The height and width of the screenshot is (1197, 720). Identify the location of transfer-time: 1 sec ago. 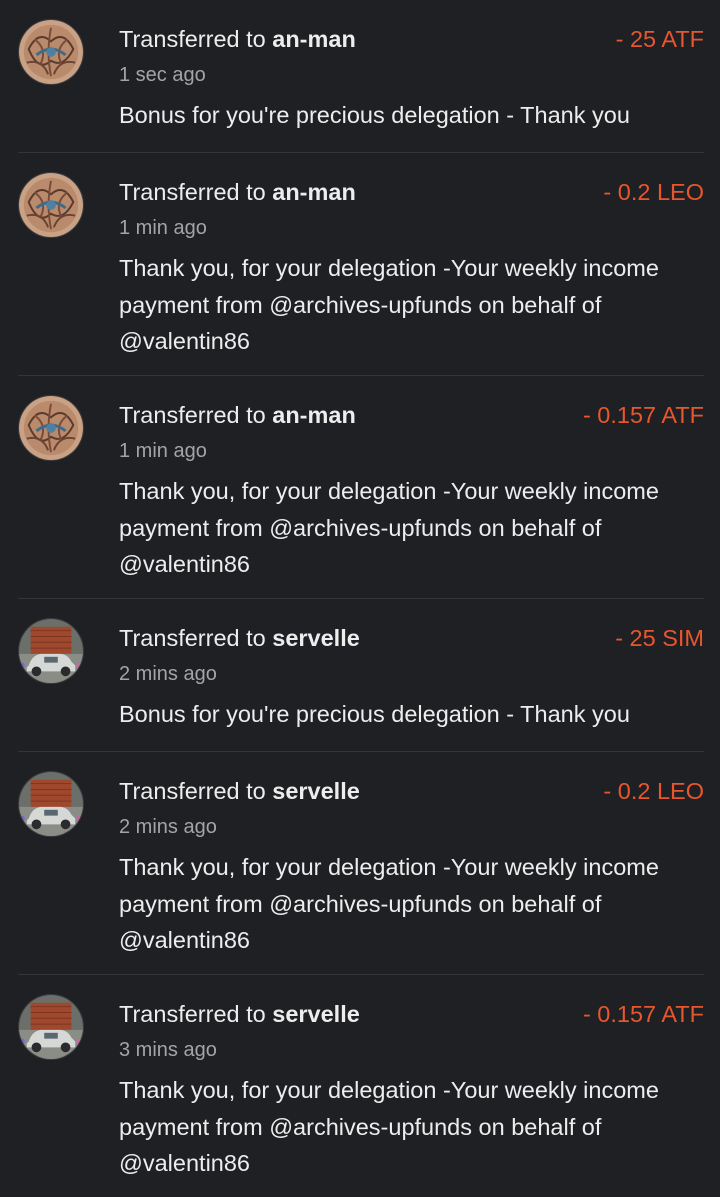
(162, 75).